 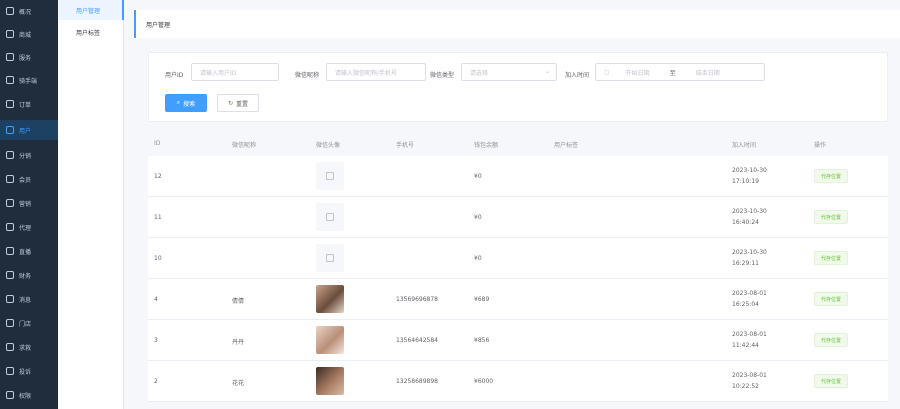 I want to click on sidebar-item-label: 财务, so click(x=25, y=276).